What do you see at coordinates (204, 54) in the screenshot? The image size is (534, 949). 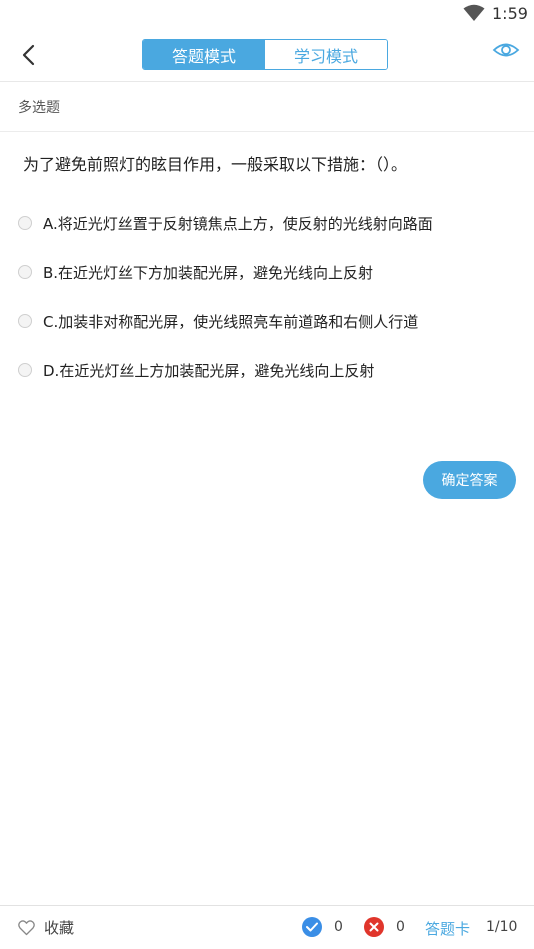 I see `tab-answer-mode: 答题模式` at bounding box center [204, 54].